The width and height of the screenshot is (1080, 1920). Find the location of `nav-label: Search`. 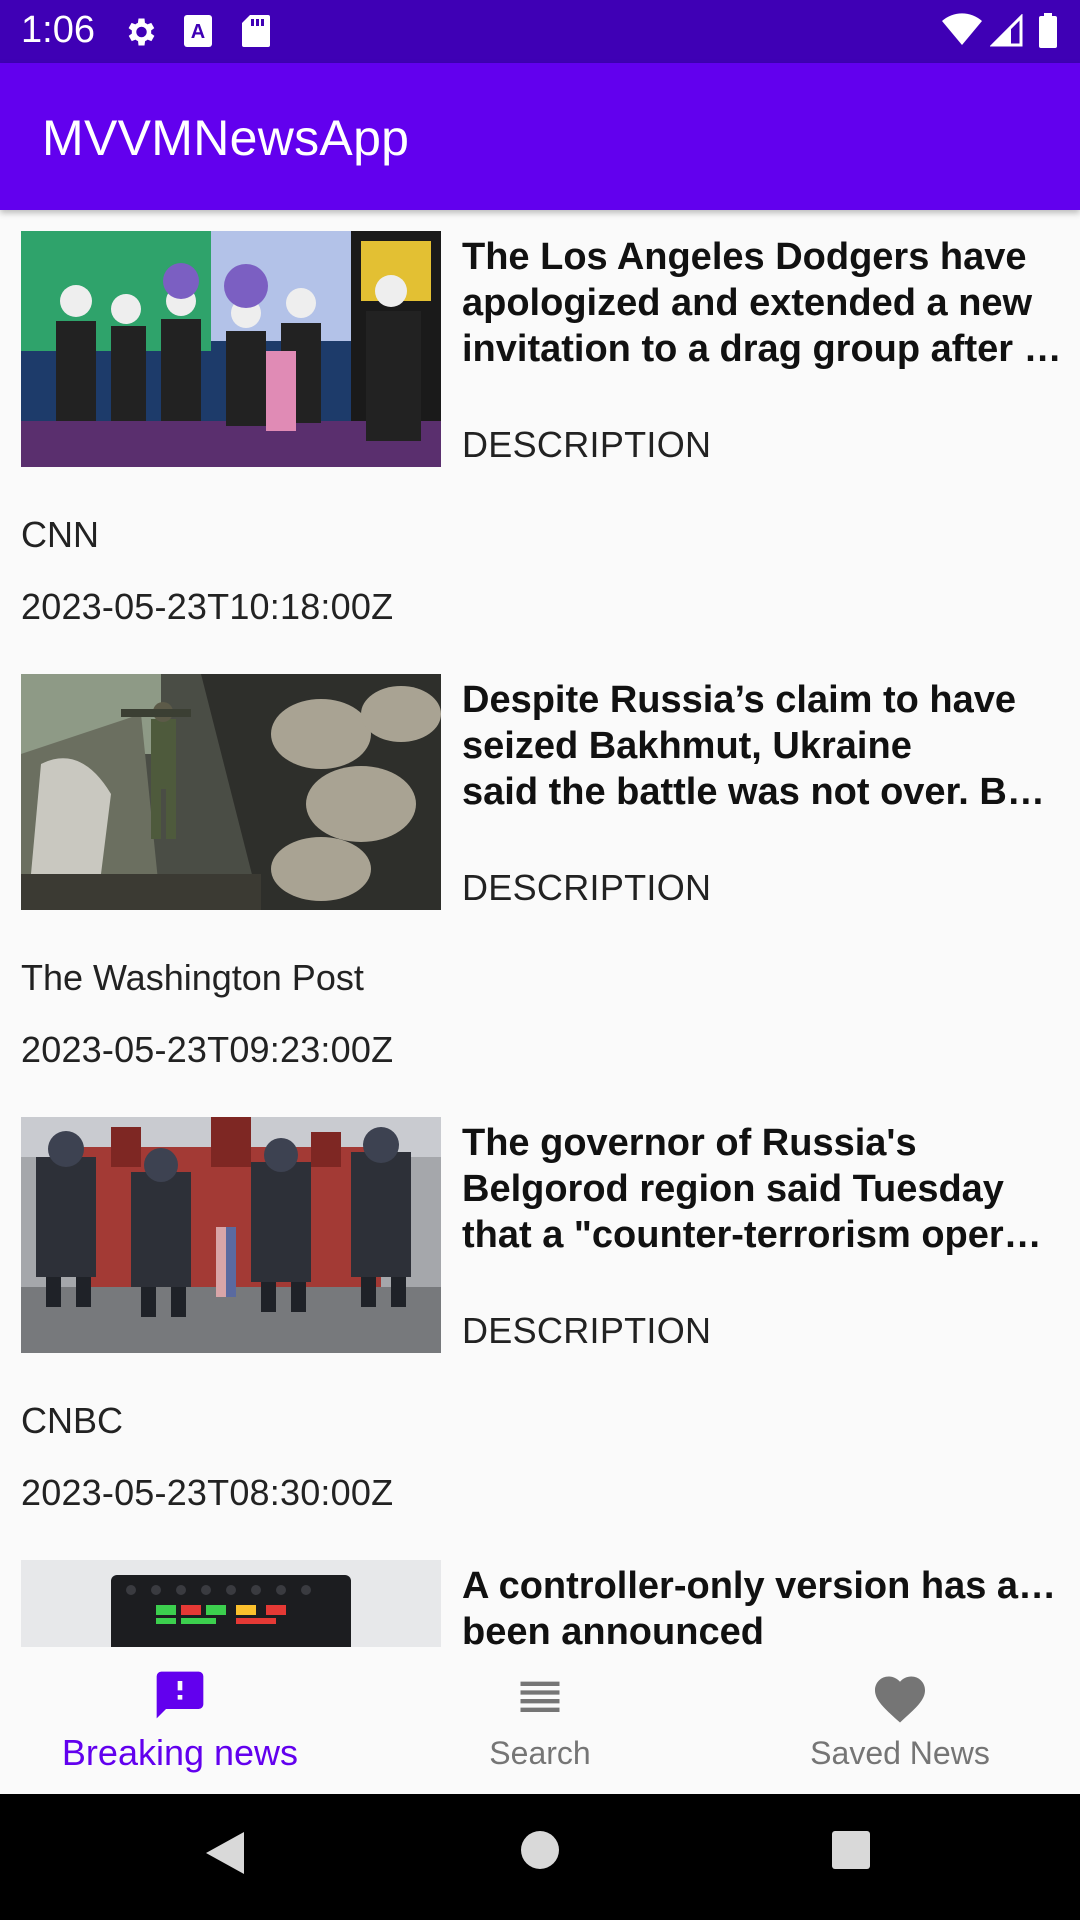

nav-label: Search is located at coordinates (540, 1753).